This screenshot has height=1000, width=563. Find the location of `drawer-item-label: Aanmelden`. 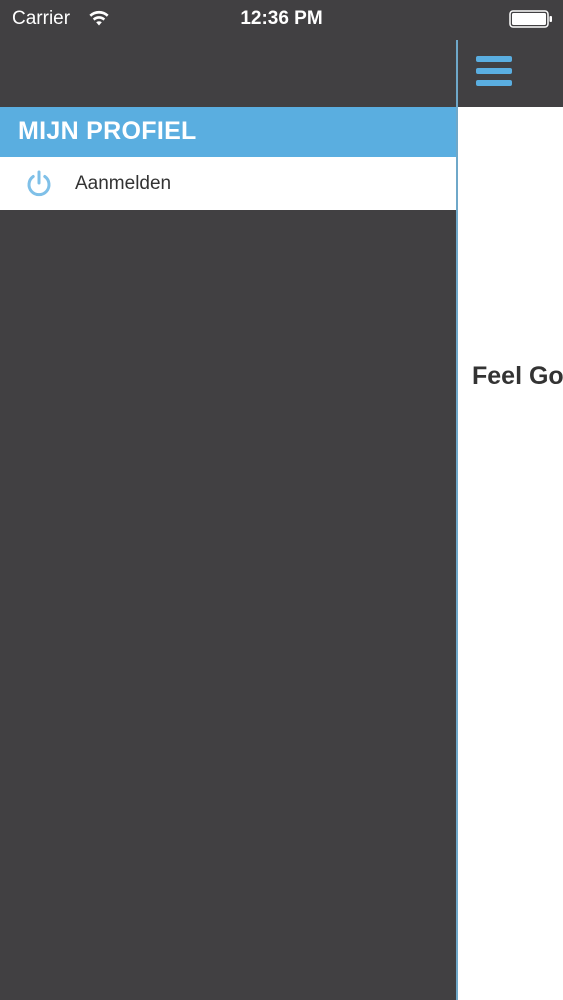

drawer-item-label: Aanmelden is located at coordinates (123, 183).